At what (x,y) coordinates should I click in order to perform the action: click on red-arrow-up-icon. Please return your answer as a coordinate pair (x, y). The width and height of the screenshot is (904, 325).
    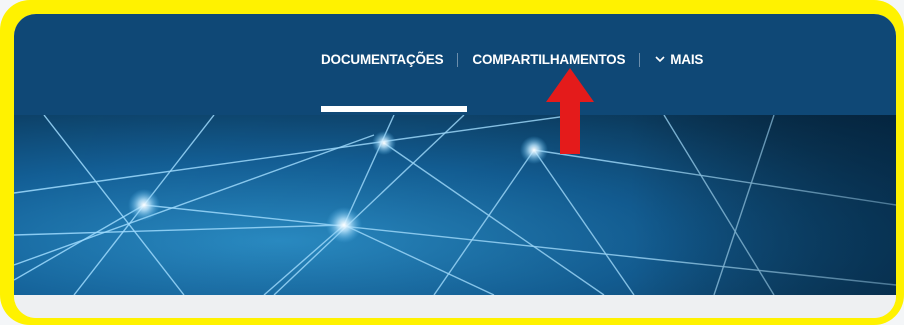
    Looking at the image, I should click on (570, 113).